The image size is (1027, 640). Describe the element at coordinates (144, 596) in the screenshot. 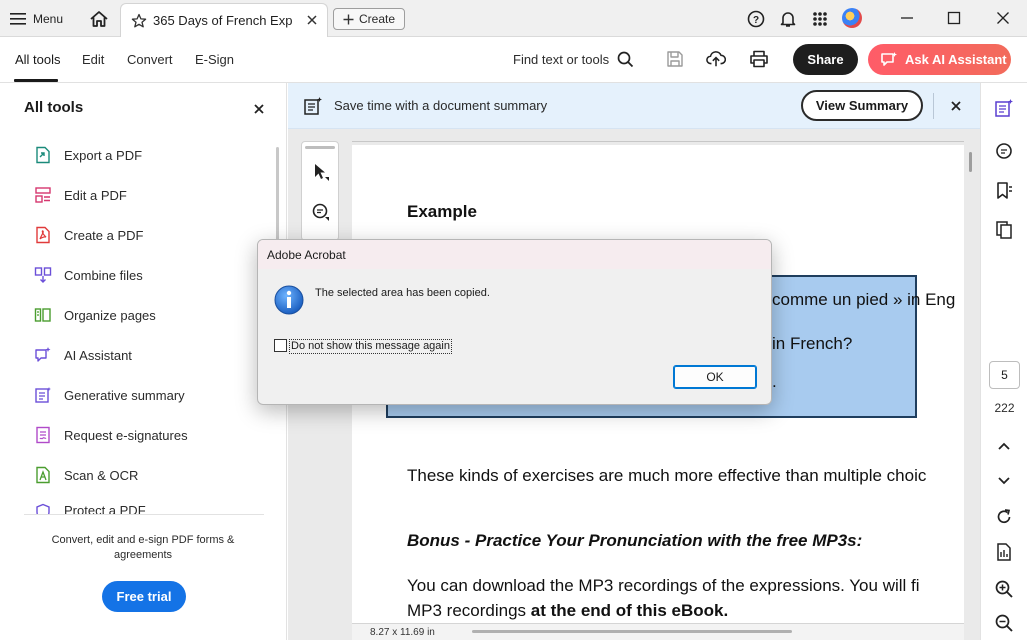

I see `free-trial-button: Free trial` at that location.